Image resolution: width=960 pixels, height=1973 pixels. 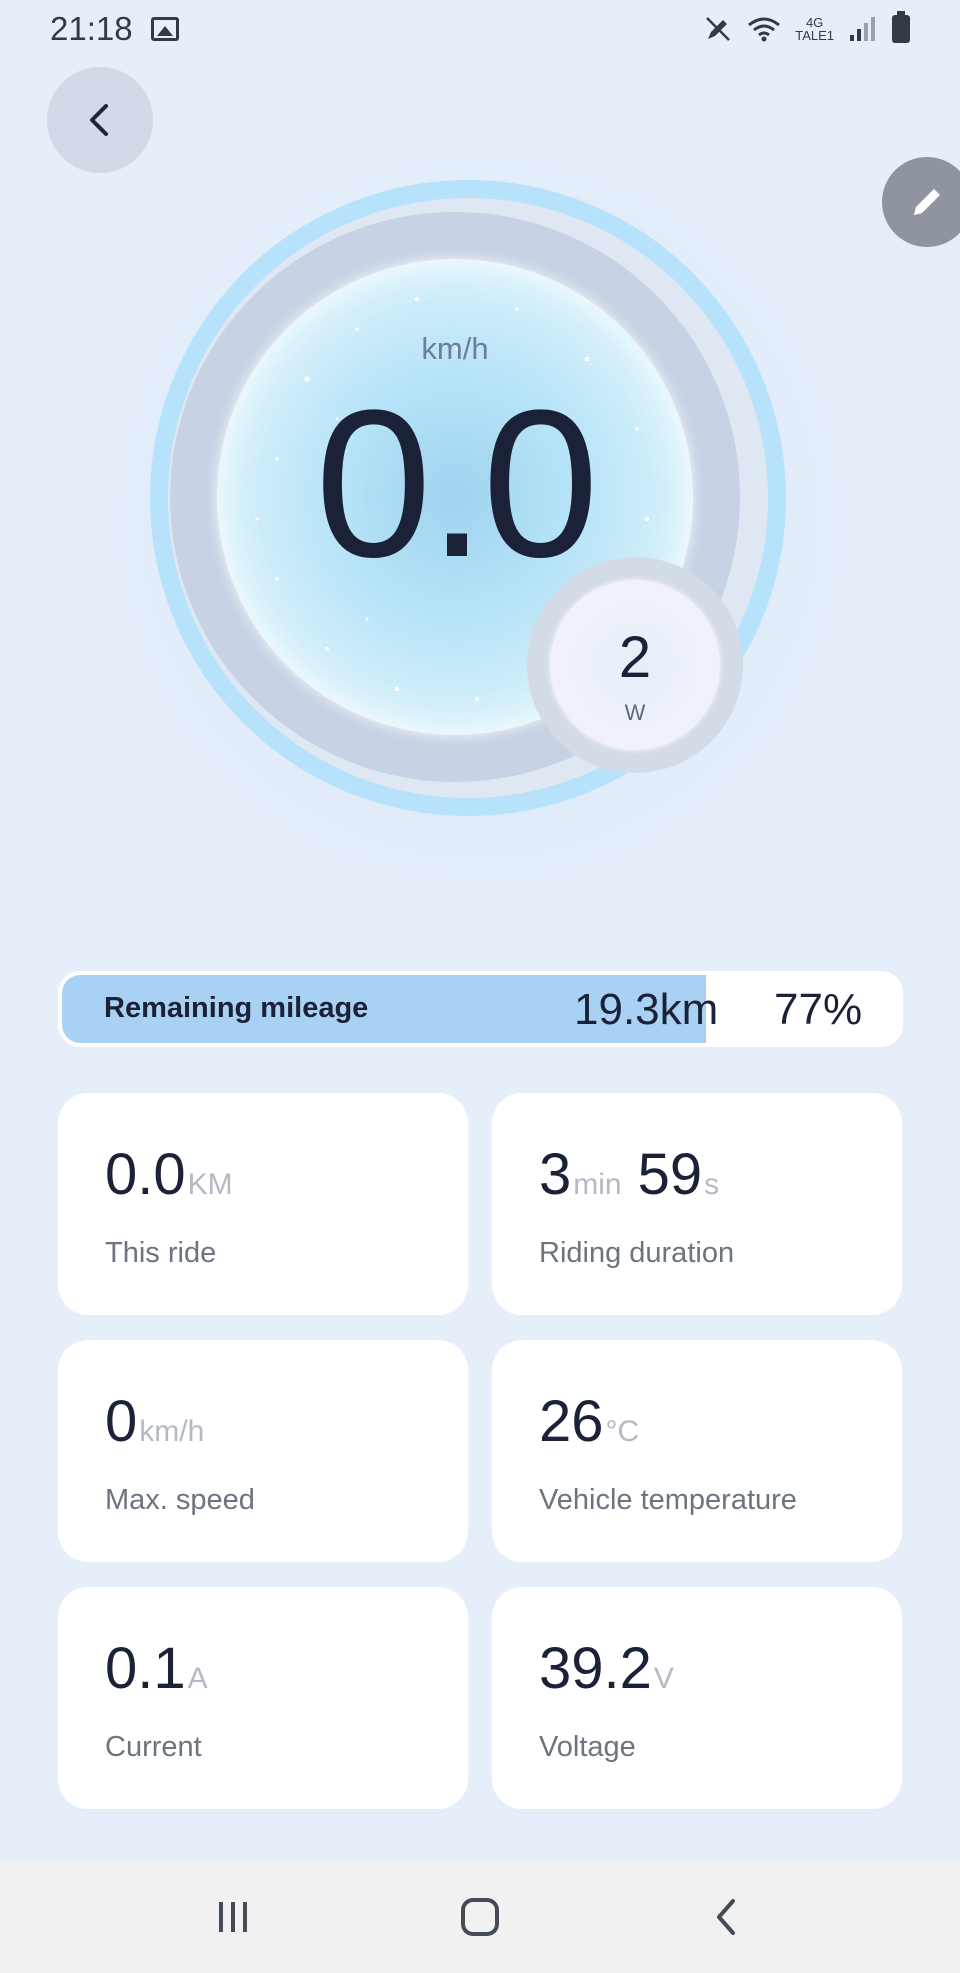 What do you see at coordinates (814, 29) in the screenshot?
I see `network-label: 4G TALE1` at bounding box center [814, 29].